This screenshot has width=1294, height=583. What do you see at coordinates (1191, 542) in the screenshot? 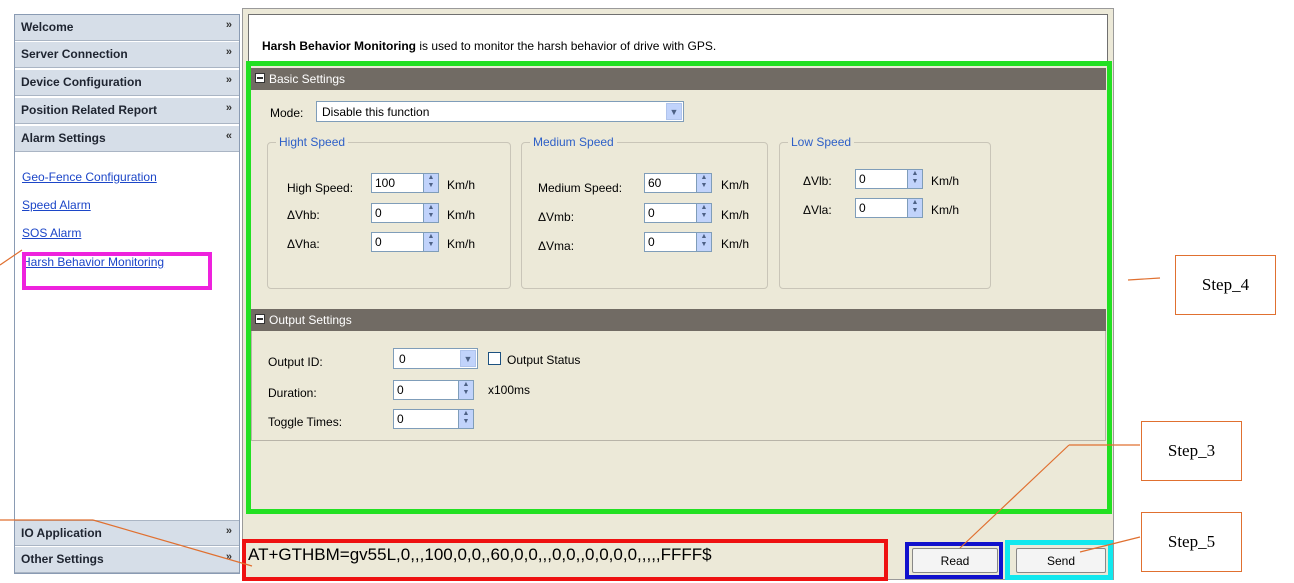
I see `step-5-label: Step_5` at bounding box center [1191, 542].